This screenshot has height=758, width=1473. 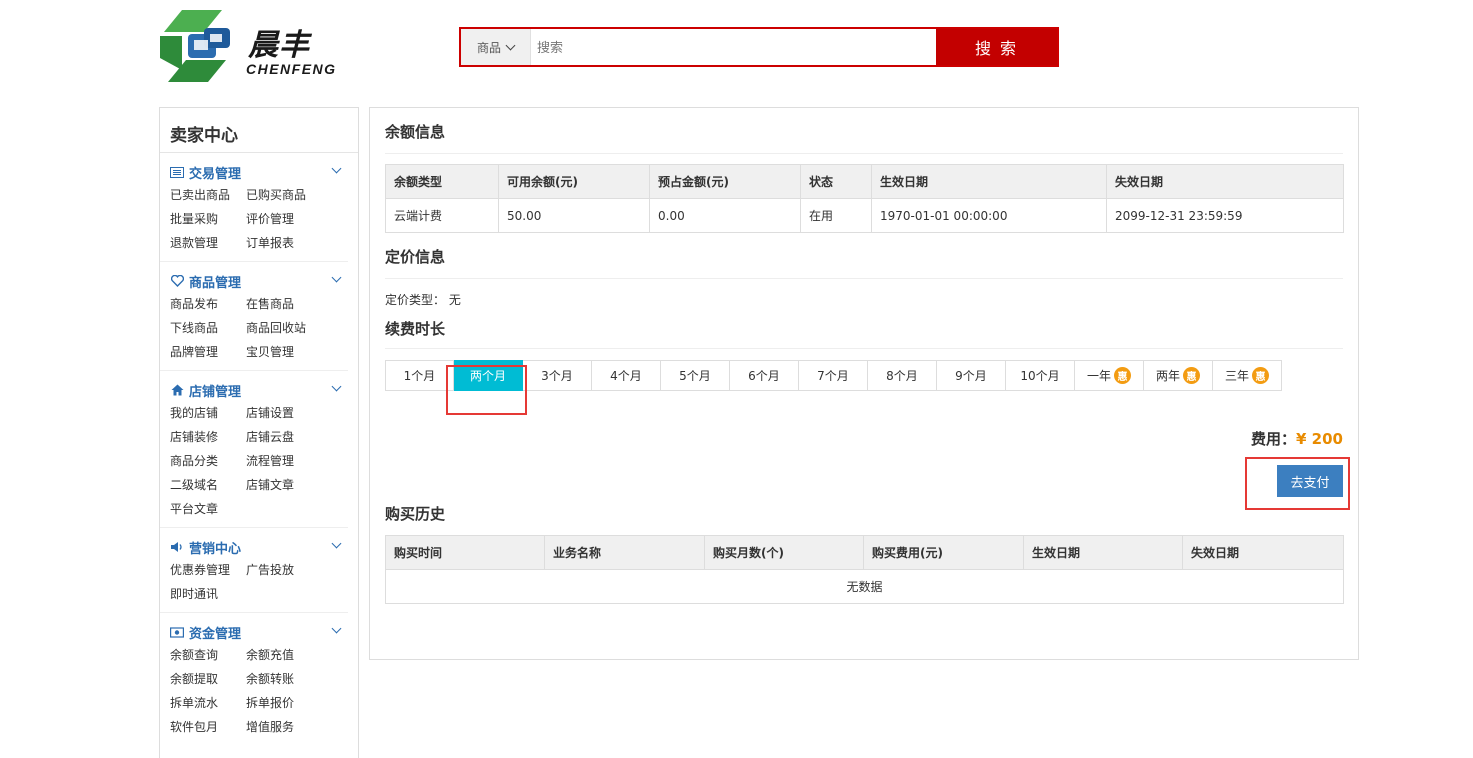 What do you see at coordinates (784, 552) in the screenshot?
I see `column-header: 购买月数(个)` at bounding box center [784, 552].